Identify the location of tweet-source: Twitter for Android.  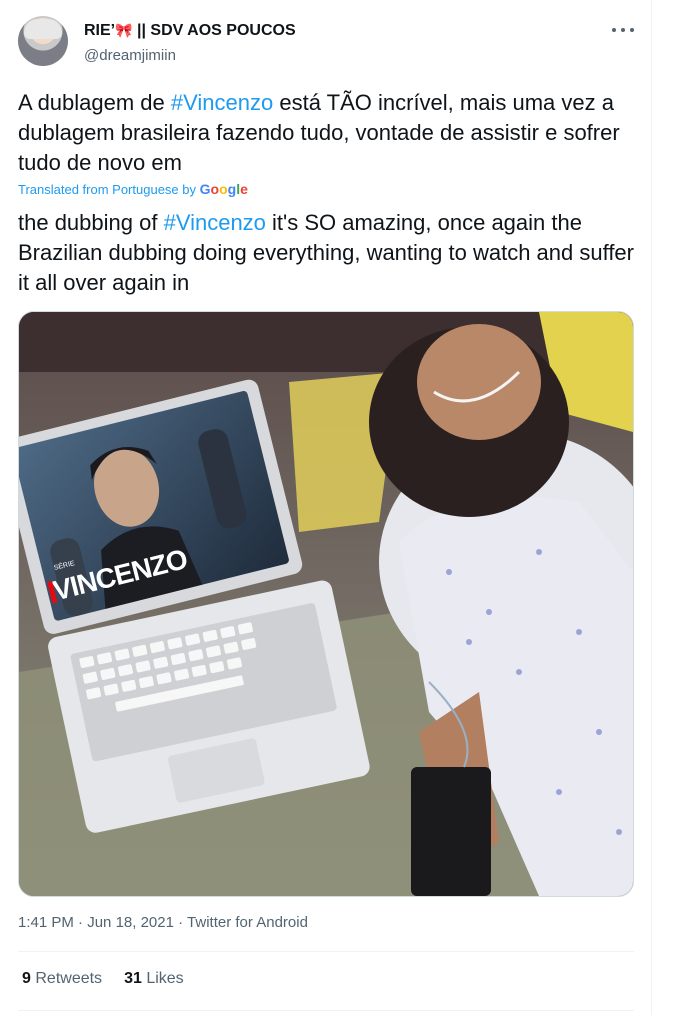
(247, 922).